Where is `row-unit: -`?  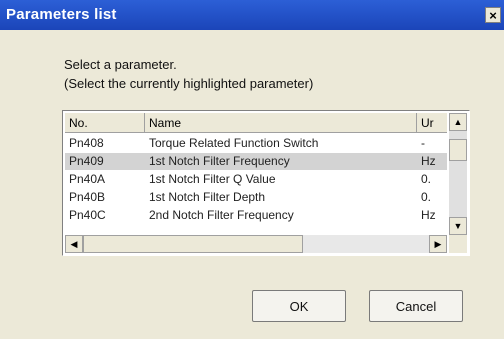 row-unit: - is located at coordinates (423, 143).